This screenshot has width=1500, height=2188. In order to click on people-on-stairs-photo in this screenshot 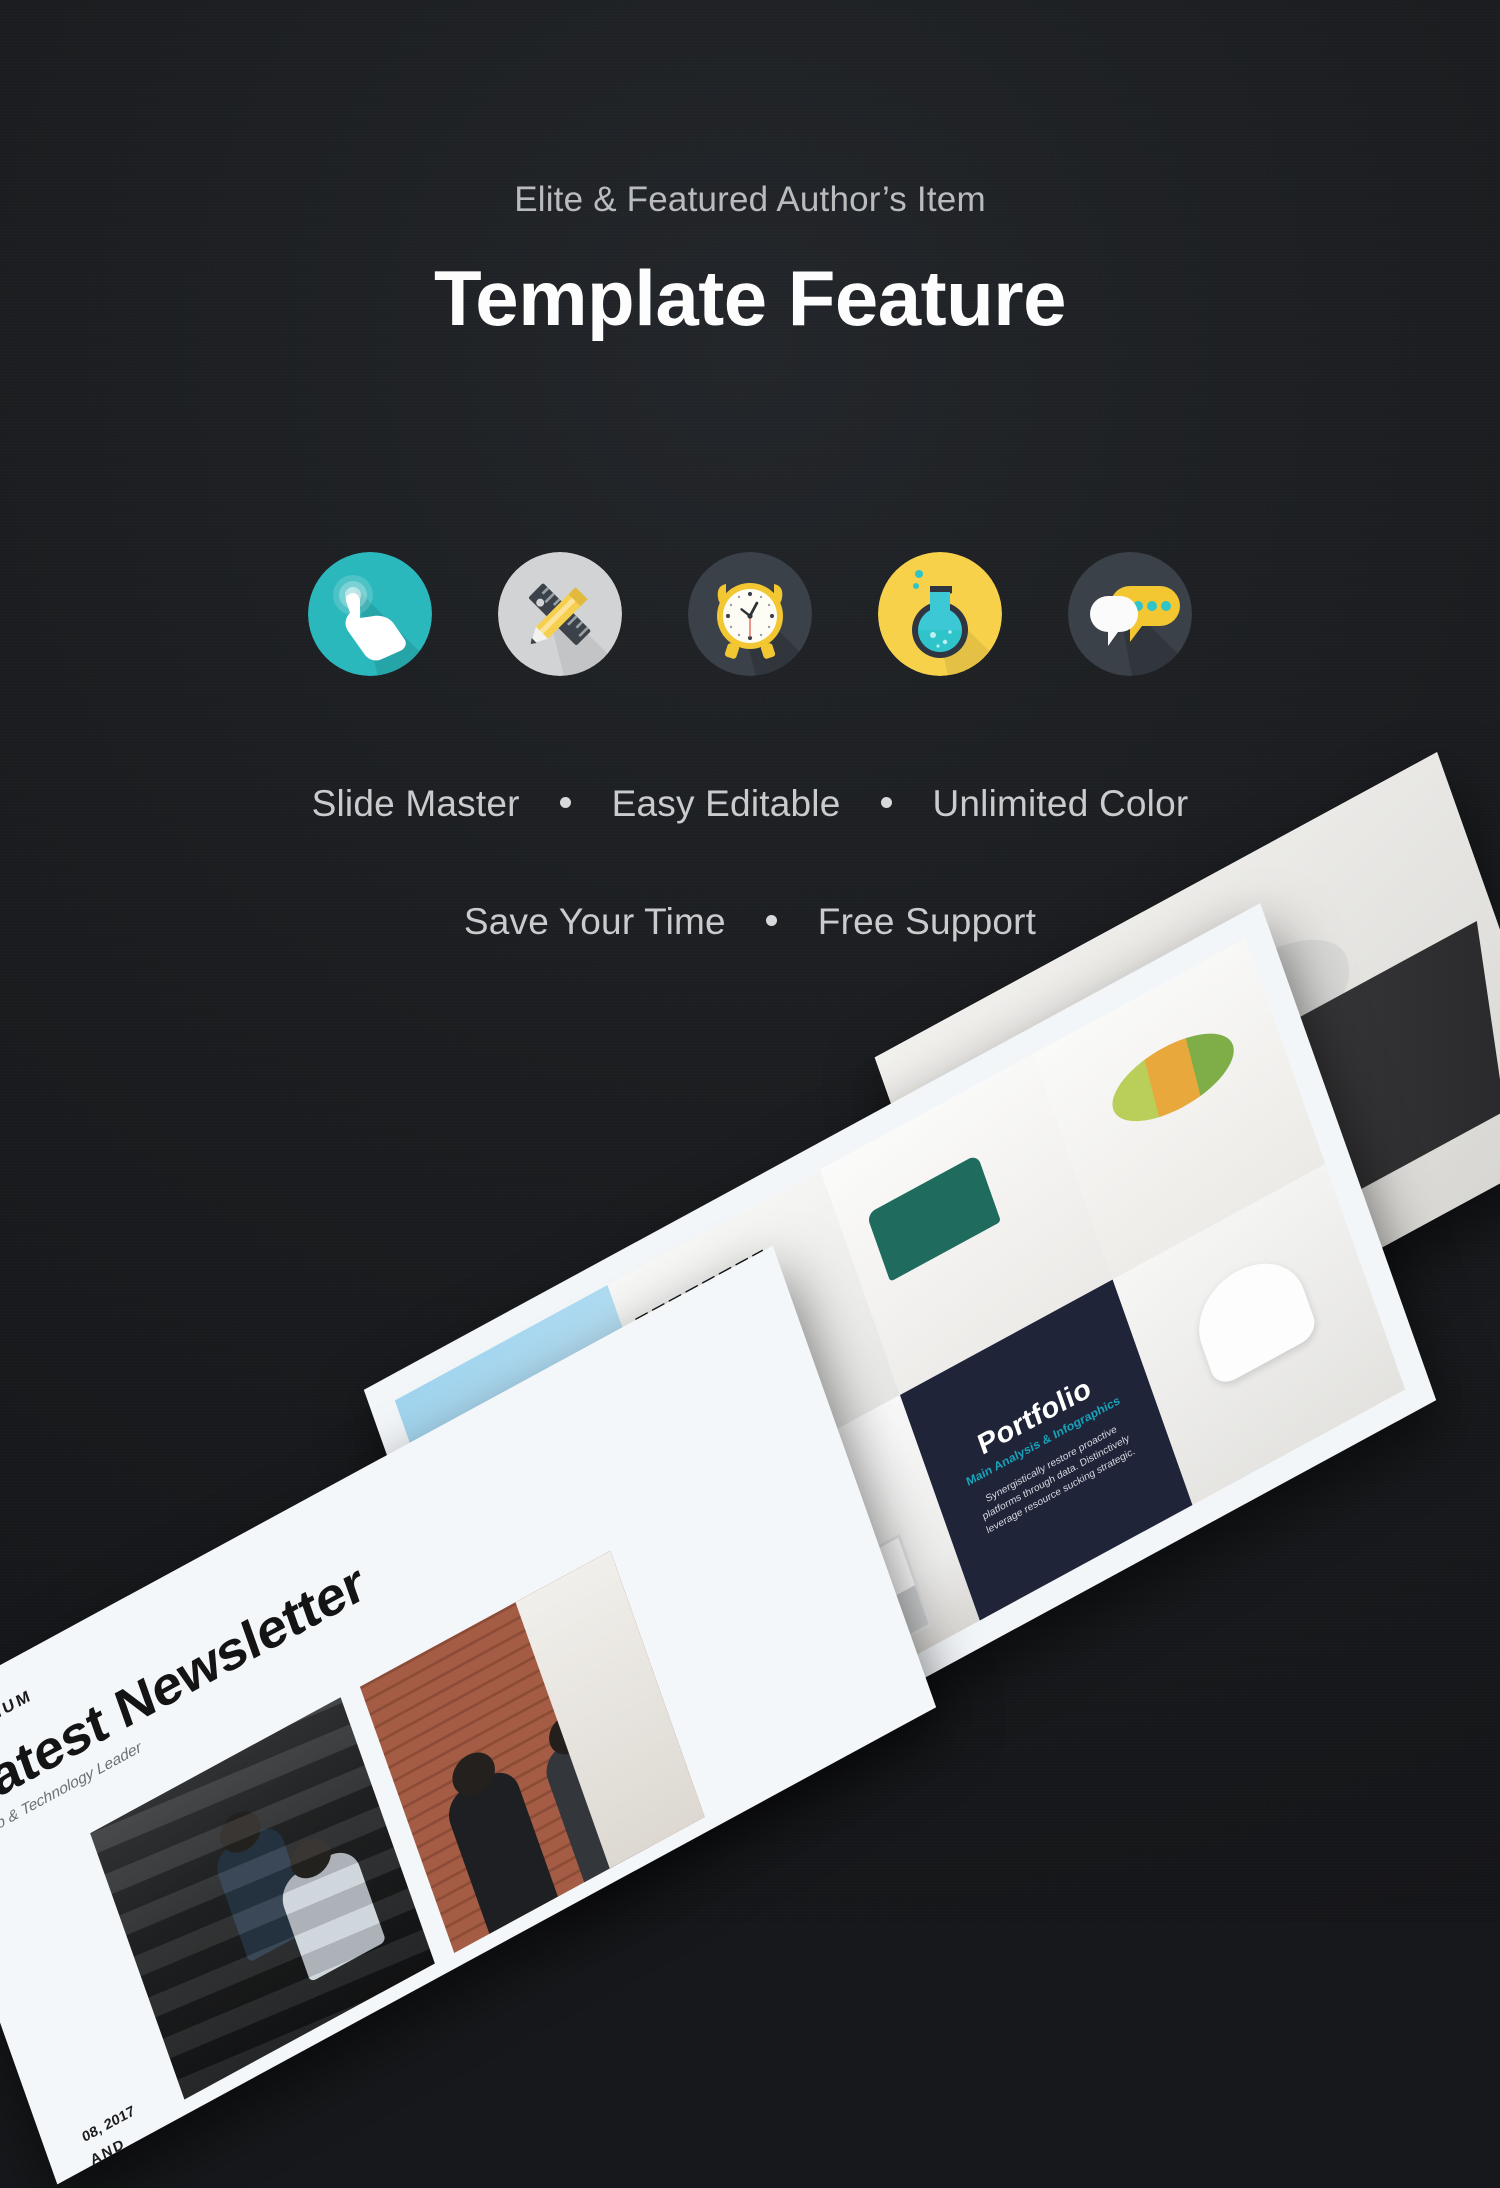, I will do `click(262, 1898)`.